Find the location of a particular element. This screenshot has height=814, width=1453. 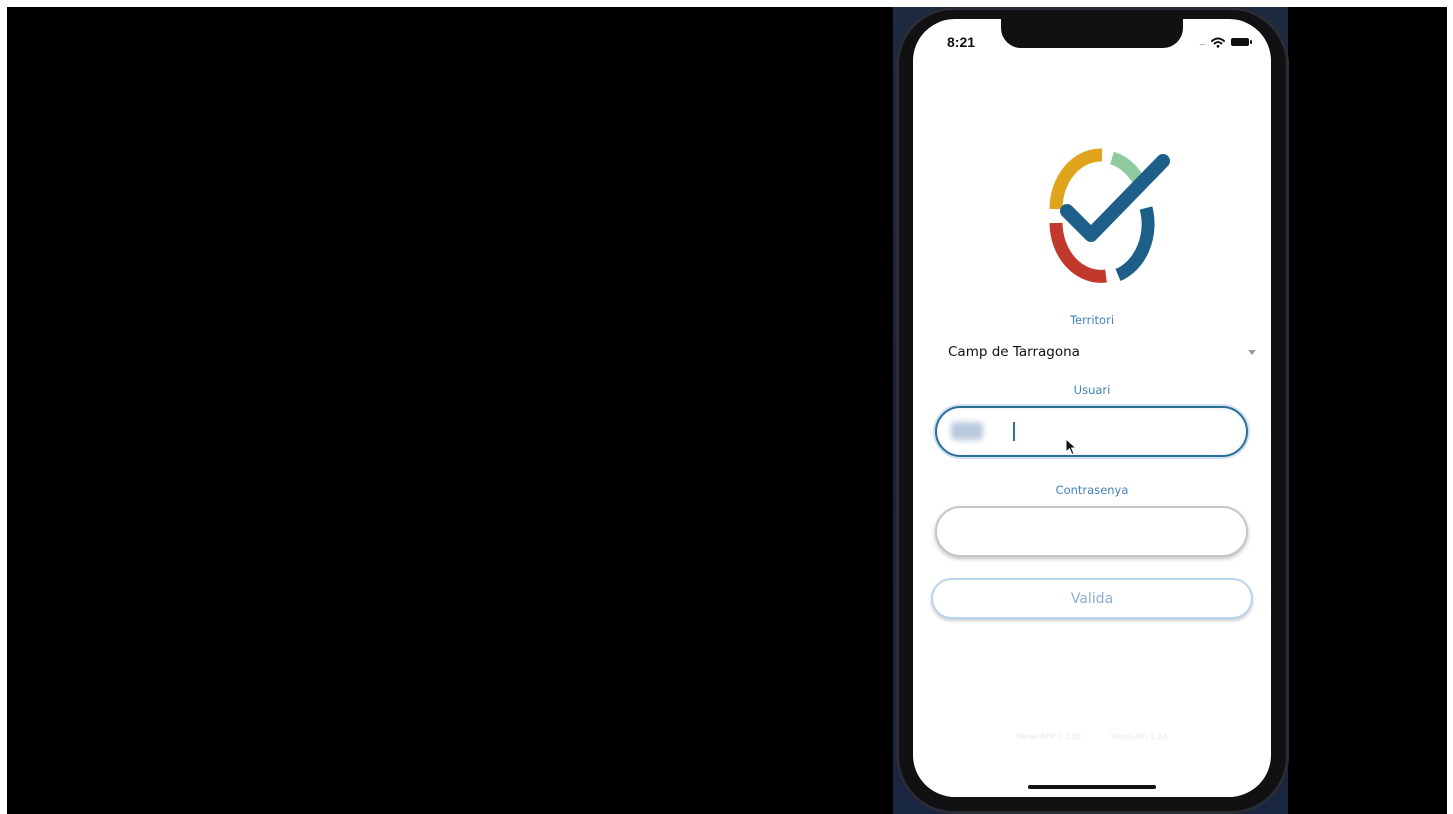

password-input is located at coordinates (1091, 531).